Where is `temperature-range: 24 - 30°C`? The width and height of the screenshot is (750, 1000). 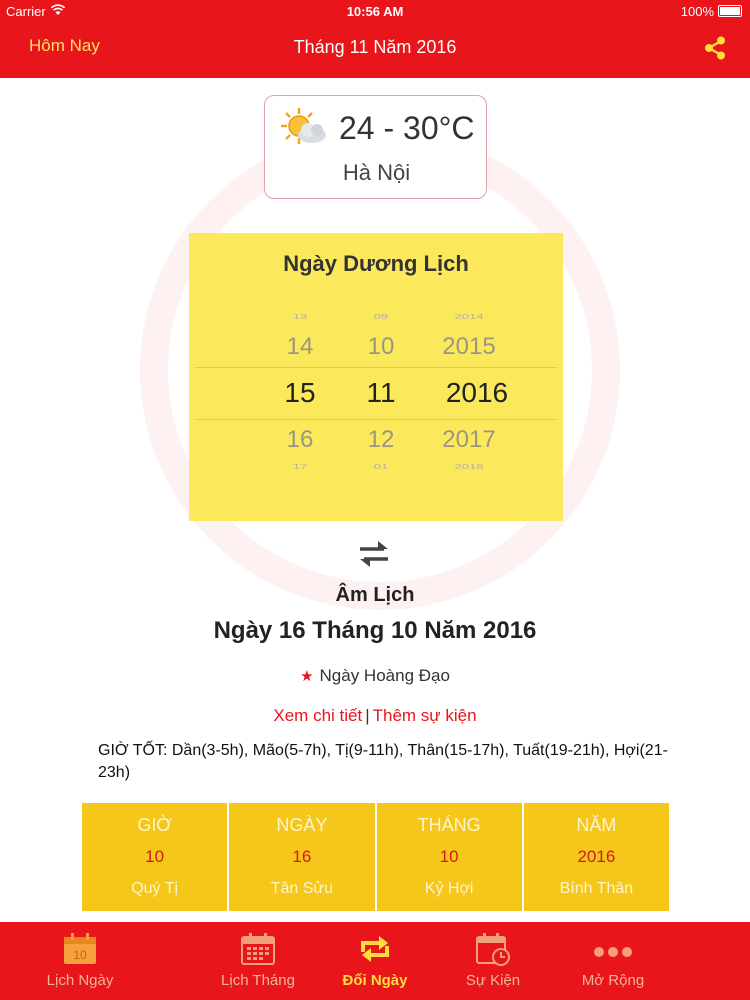 temperature-range: 24 - 30°C is located at coordinates (407, 128).